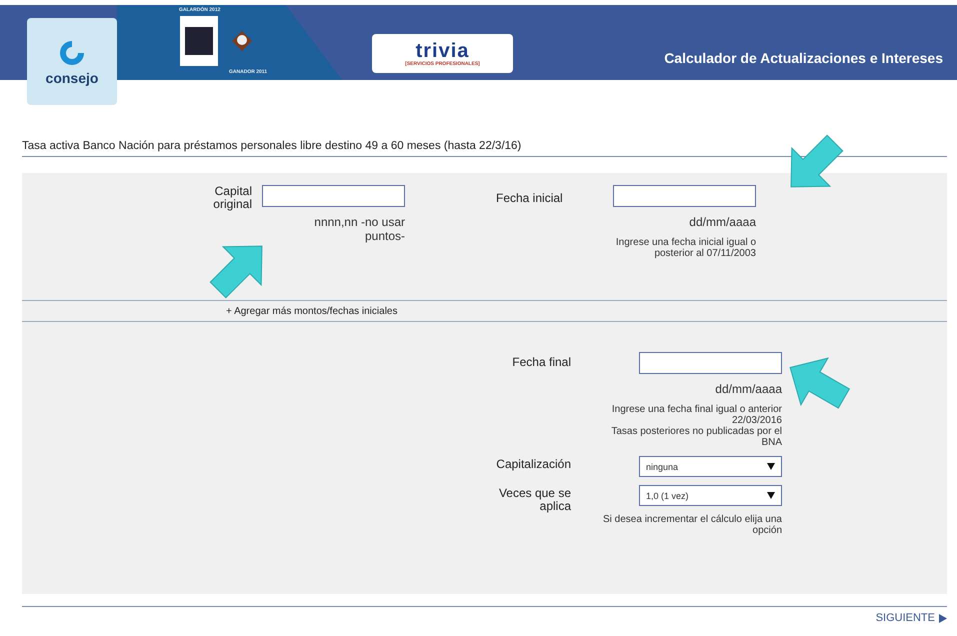  Describe the element at coordinates (541, 362) in the screenshot. I see `field-label: Fecha final` at that location.